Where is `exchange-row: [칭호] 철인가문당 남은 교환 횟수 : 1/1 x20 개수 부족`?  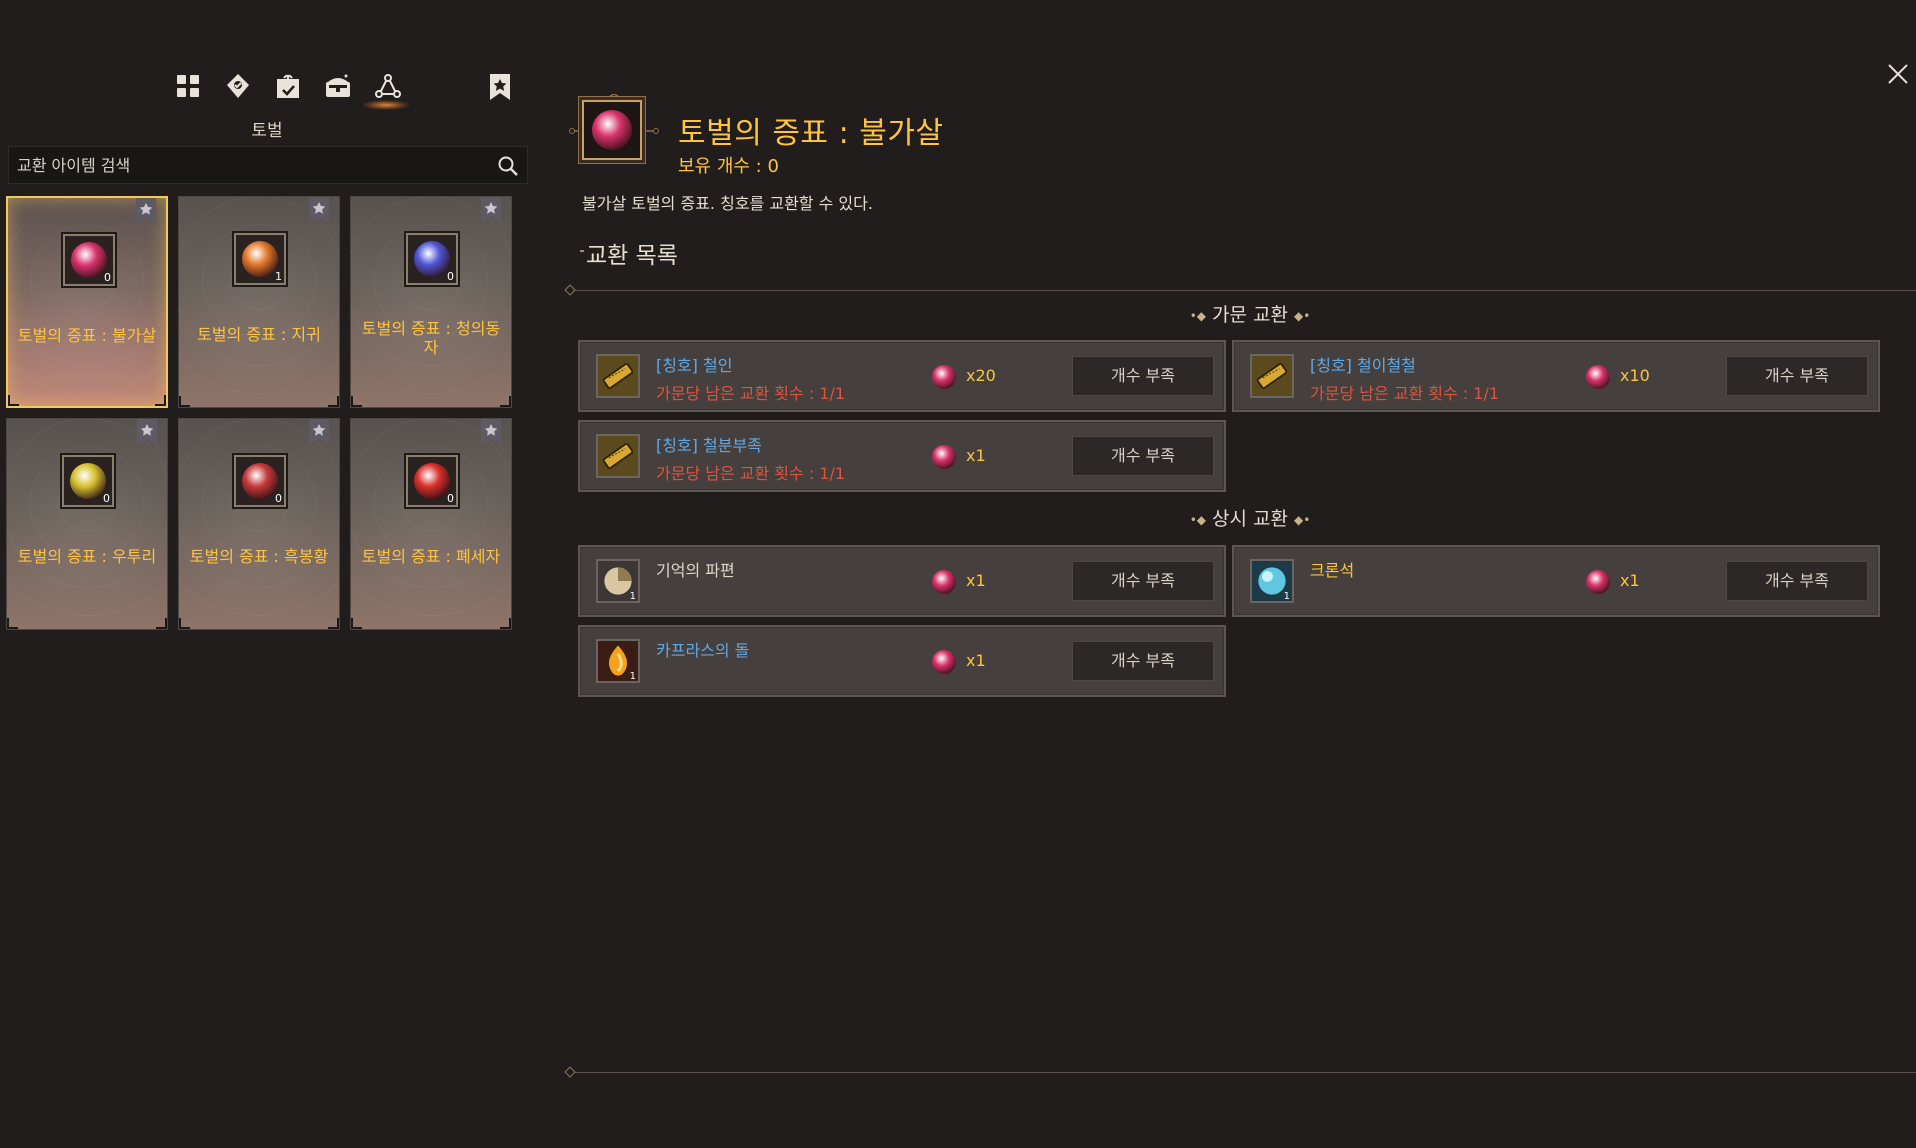 exchange-row: [칭호] 철인가문당 남은 교환 횟수 : 1/1 x20 개수 부족 is located at coordinates (902, 376).